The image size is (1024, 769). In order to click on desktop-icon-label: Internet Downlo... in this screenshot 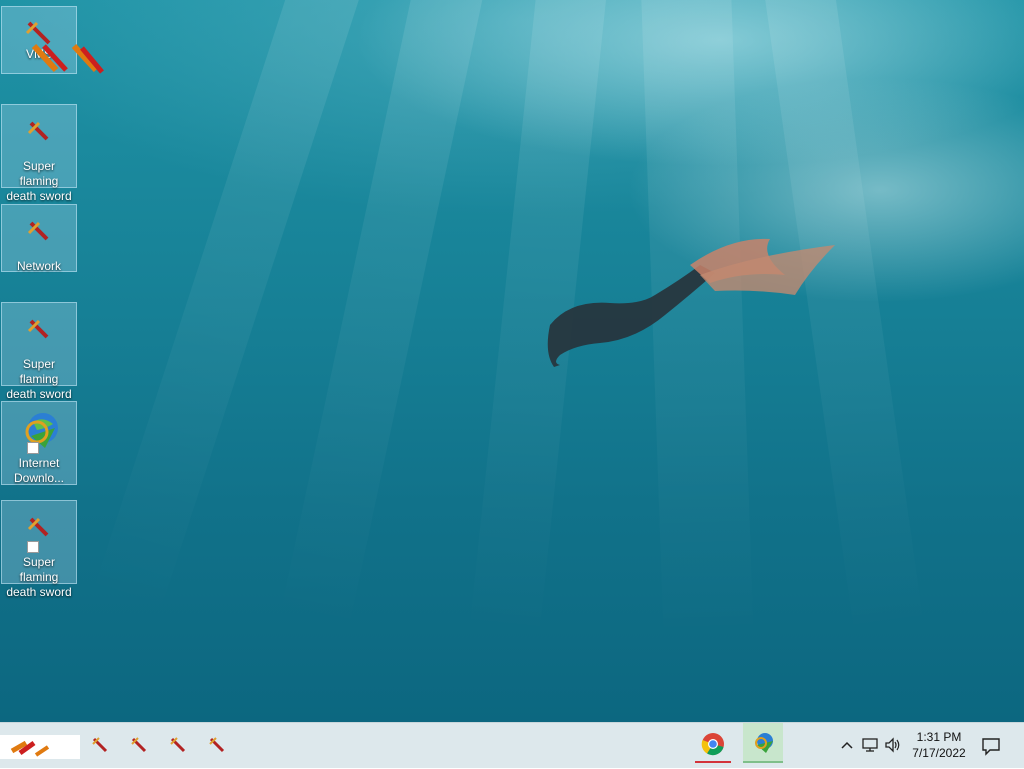, I will do `click(39, 470)`.